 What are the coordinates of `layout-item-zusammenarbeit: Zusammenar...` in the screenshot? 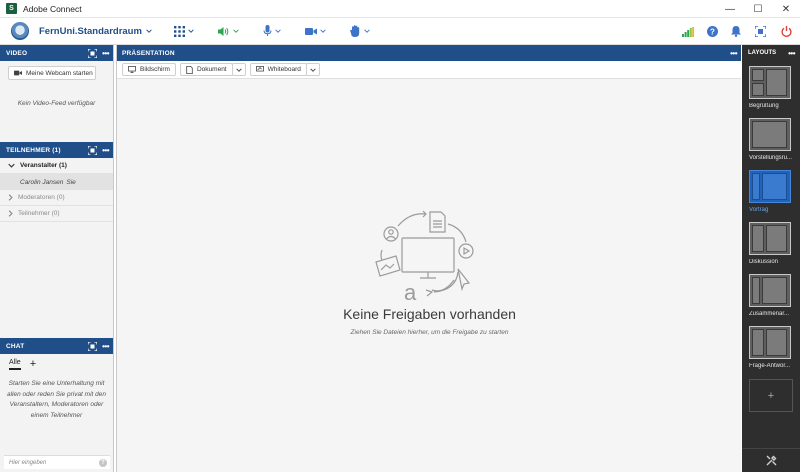 It's located at (771, 295).